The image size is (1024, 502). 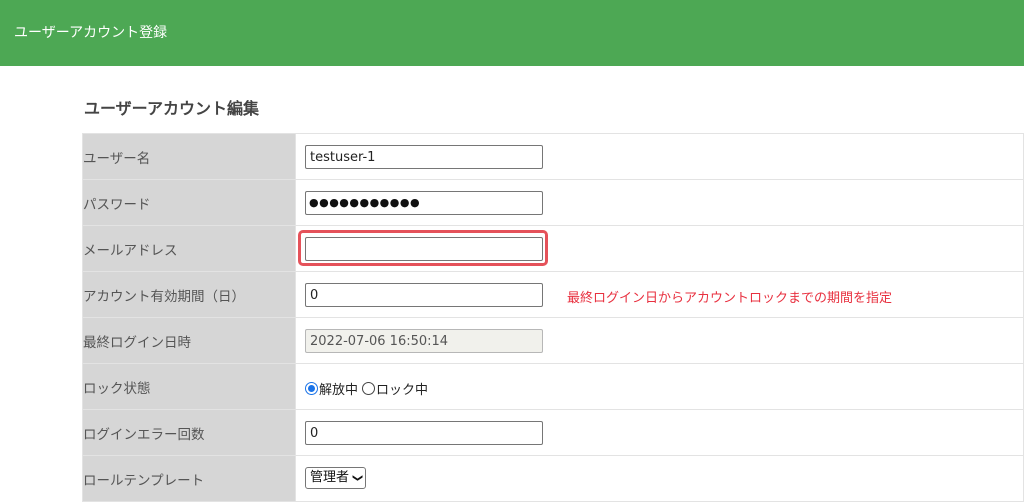 I want to click on app-header: ユーザーアカウント登録, so click(x=512, y=33).